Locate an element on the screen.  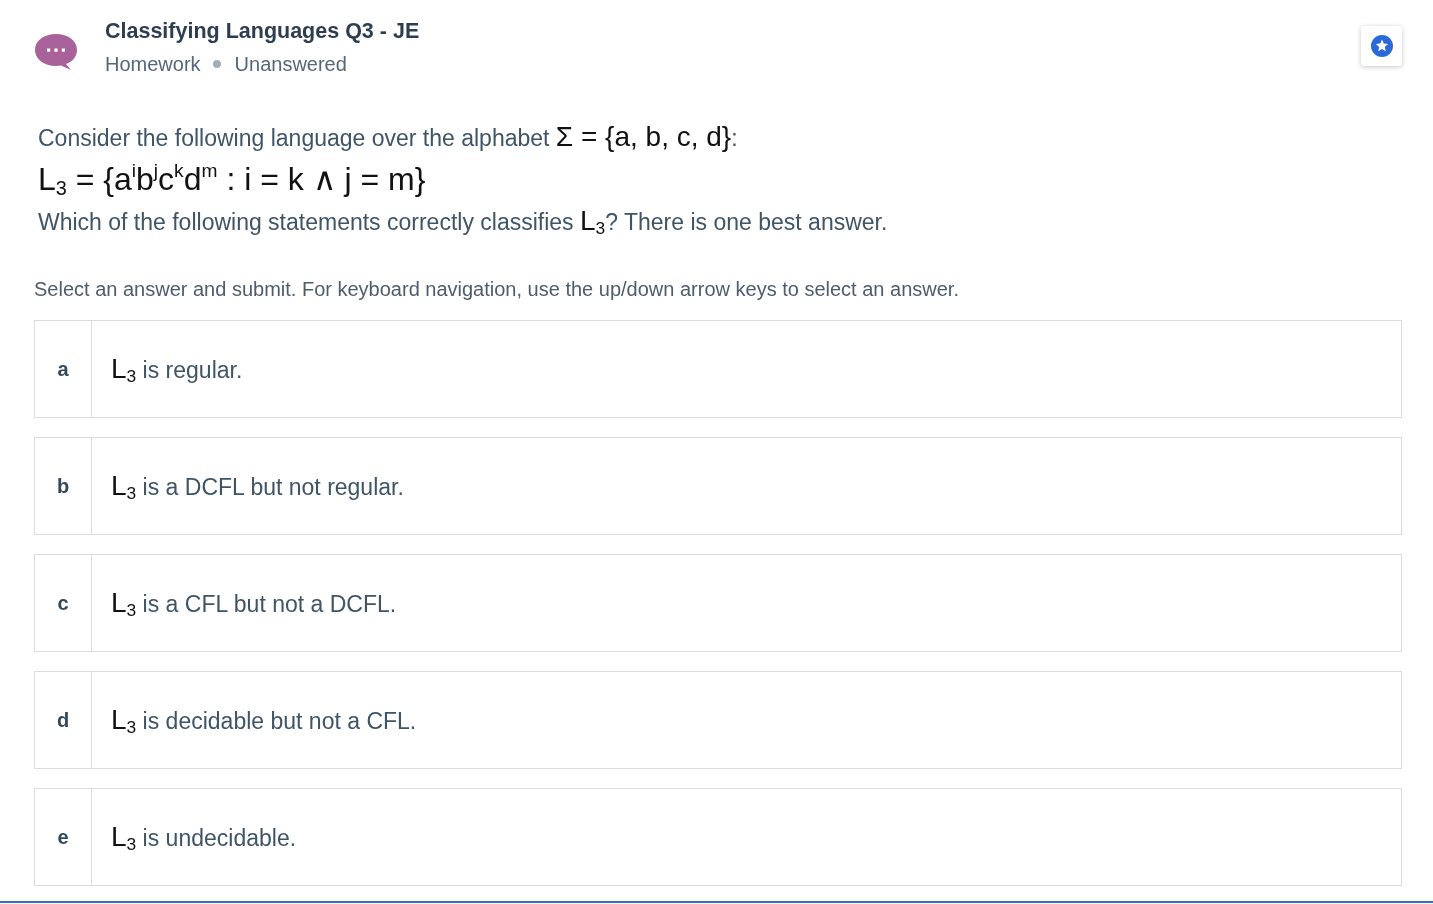
question-text: Consider the following language over the alphabet Σ = {a, b, c, d}: is located at coordinates (388, 137).